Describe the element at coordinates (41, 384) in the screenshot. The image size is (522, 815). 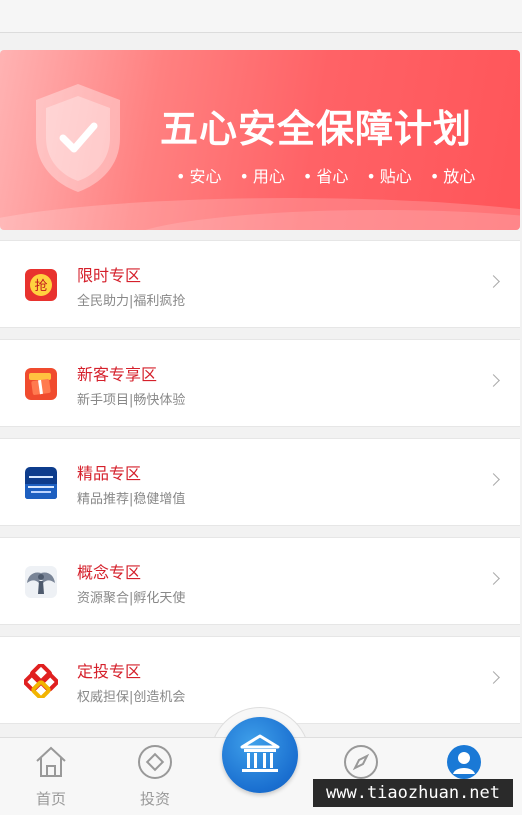
I see `gift-icon` at that location.